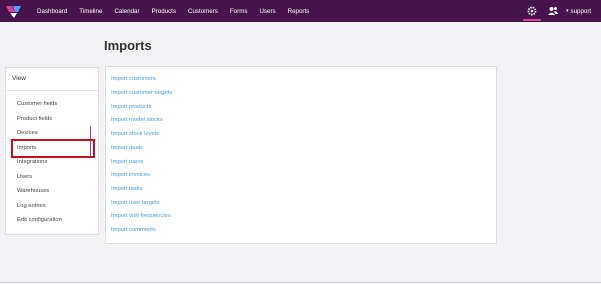  I want to click on user-name: support, so click(581, 11).